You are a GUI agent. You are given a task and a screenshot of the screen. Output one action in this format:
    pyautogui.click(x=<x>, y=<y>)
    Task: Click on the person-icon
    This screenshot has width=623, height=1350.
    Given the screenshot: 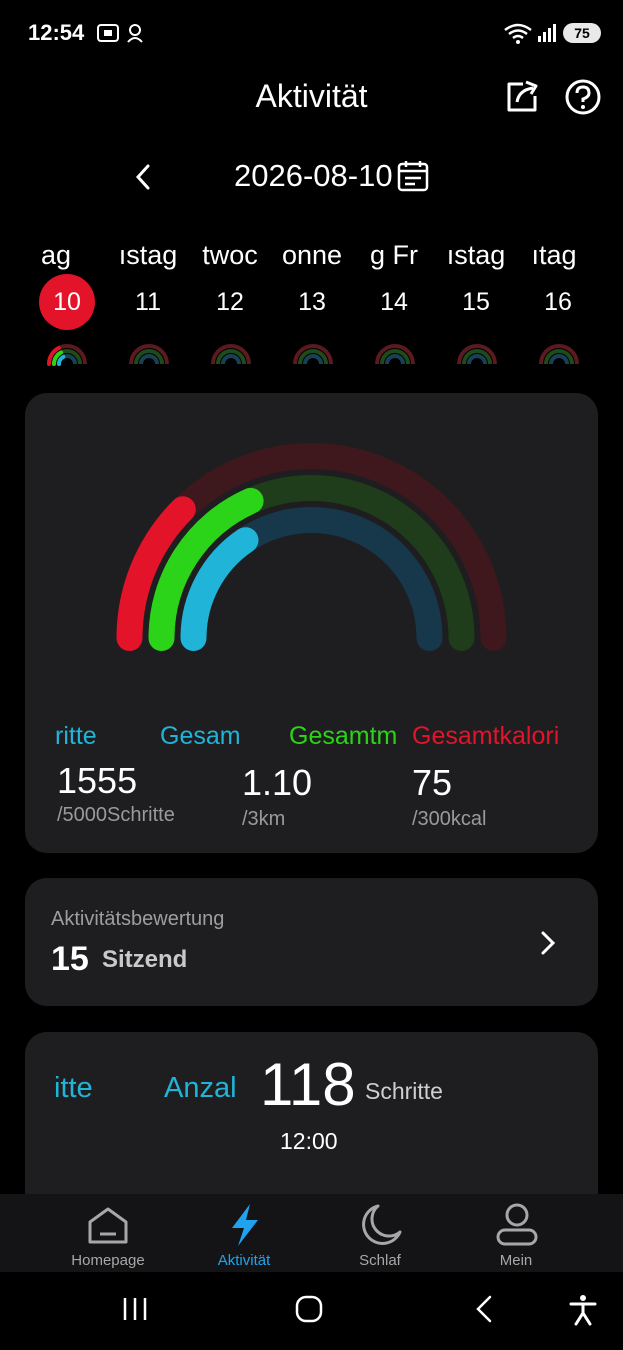 What is the action you would take?
    pyautogui.click(x=517, y=1224)
    